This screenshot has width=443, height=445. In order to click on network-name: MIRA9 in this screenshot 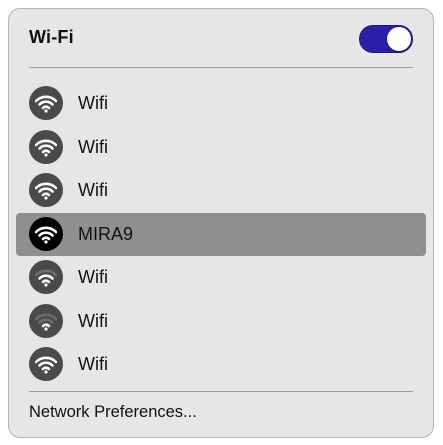, I will do `click(106, 233)`.